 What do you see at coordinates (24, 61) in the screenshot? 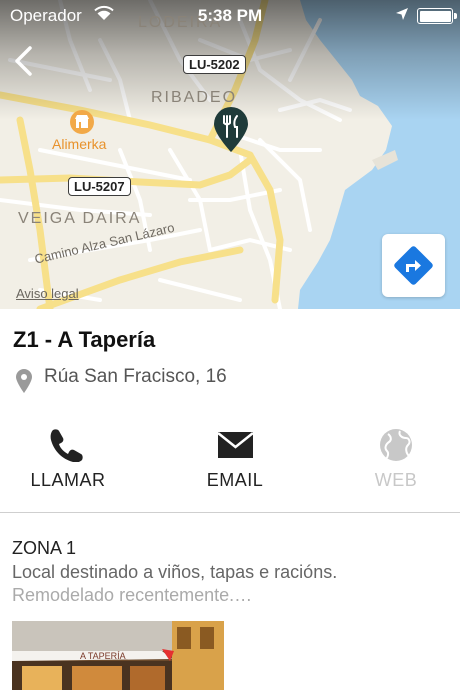
I see `back-chevron-icon` at bounding box center [24, 61].